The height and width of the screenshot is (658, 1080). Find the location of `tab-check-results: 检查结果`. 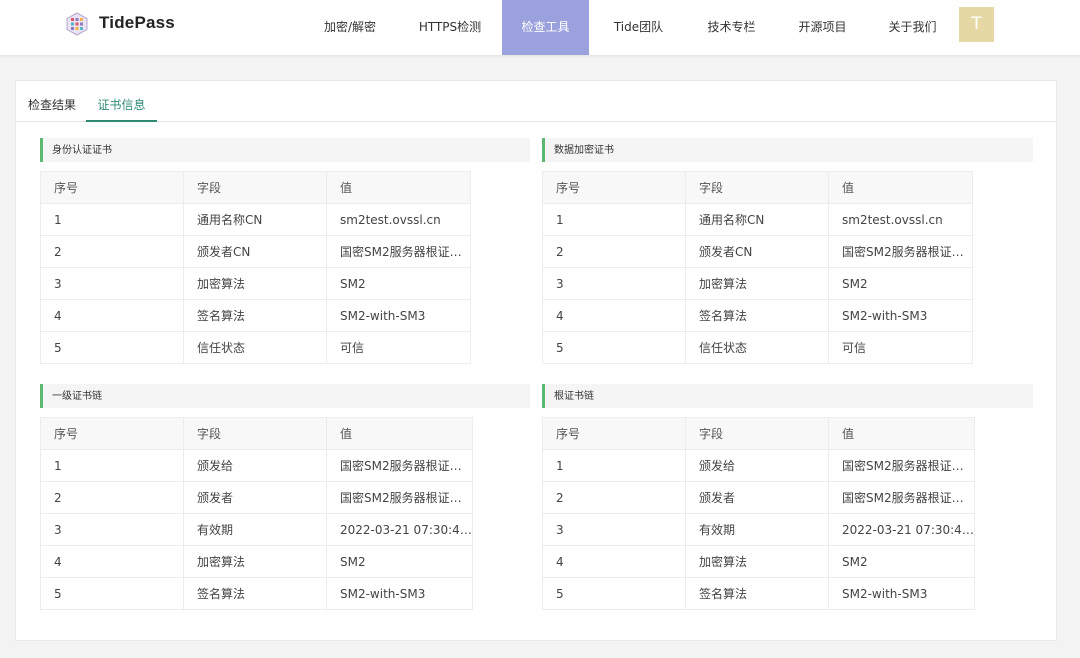

tab-check-results: 检查结果 is located at coordinates (57, 101).